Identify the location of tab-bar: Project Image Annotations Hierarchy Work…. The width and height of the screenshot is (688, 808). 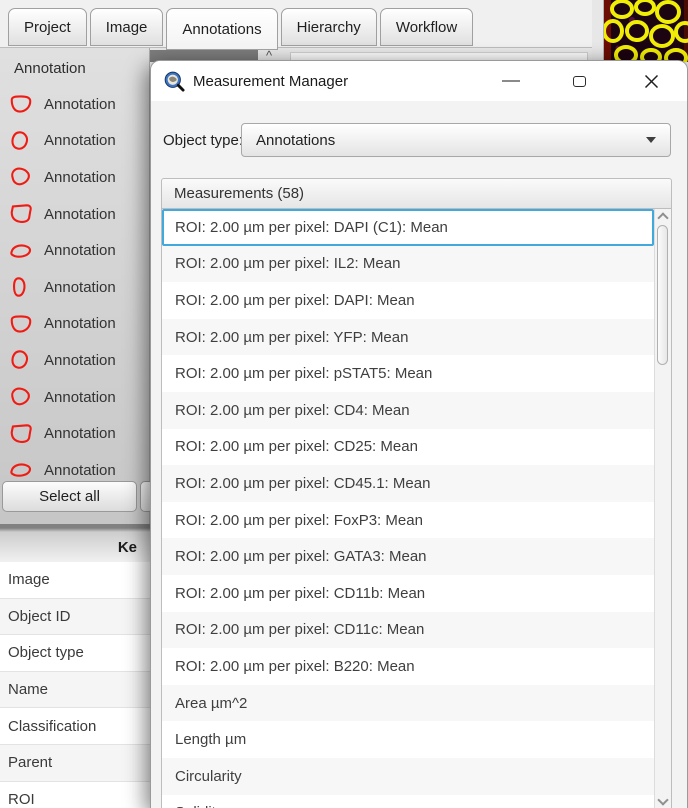
(298, 25).